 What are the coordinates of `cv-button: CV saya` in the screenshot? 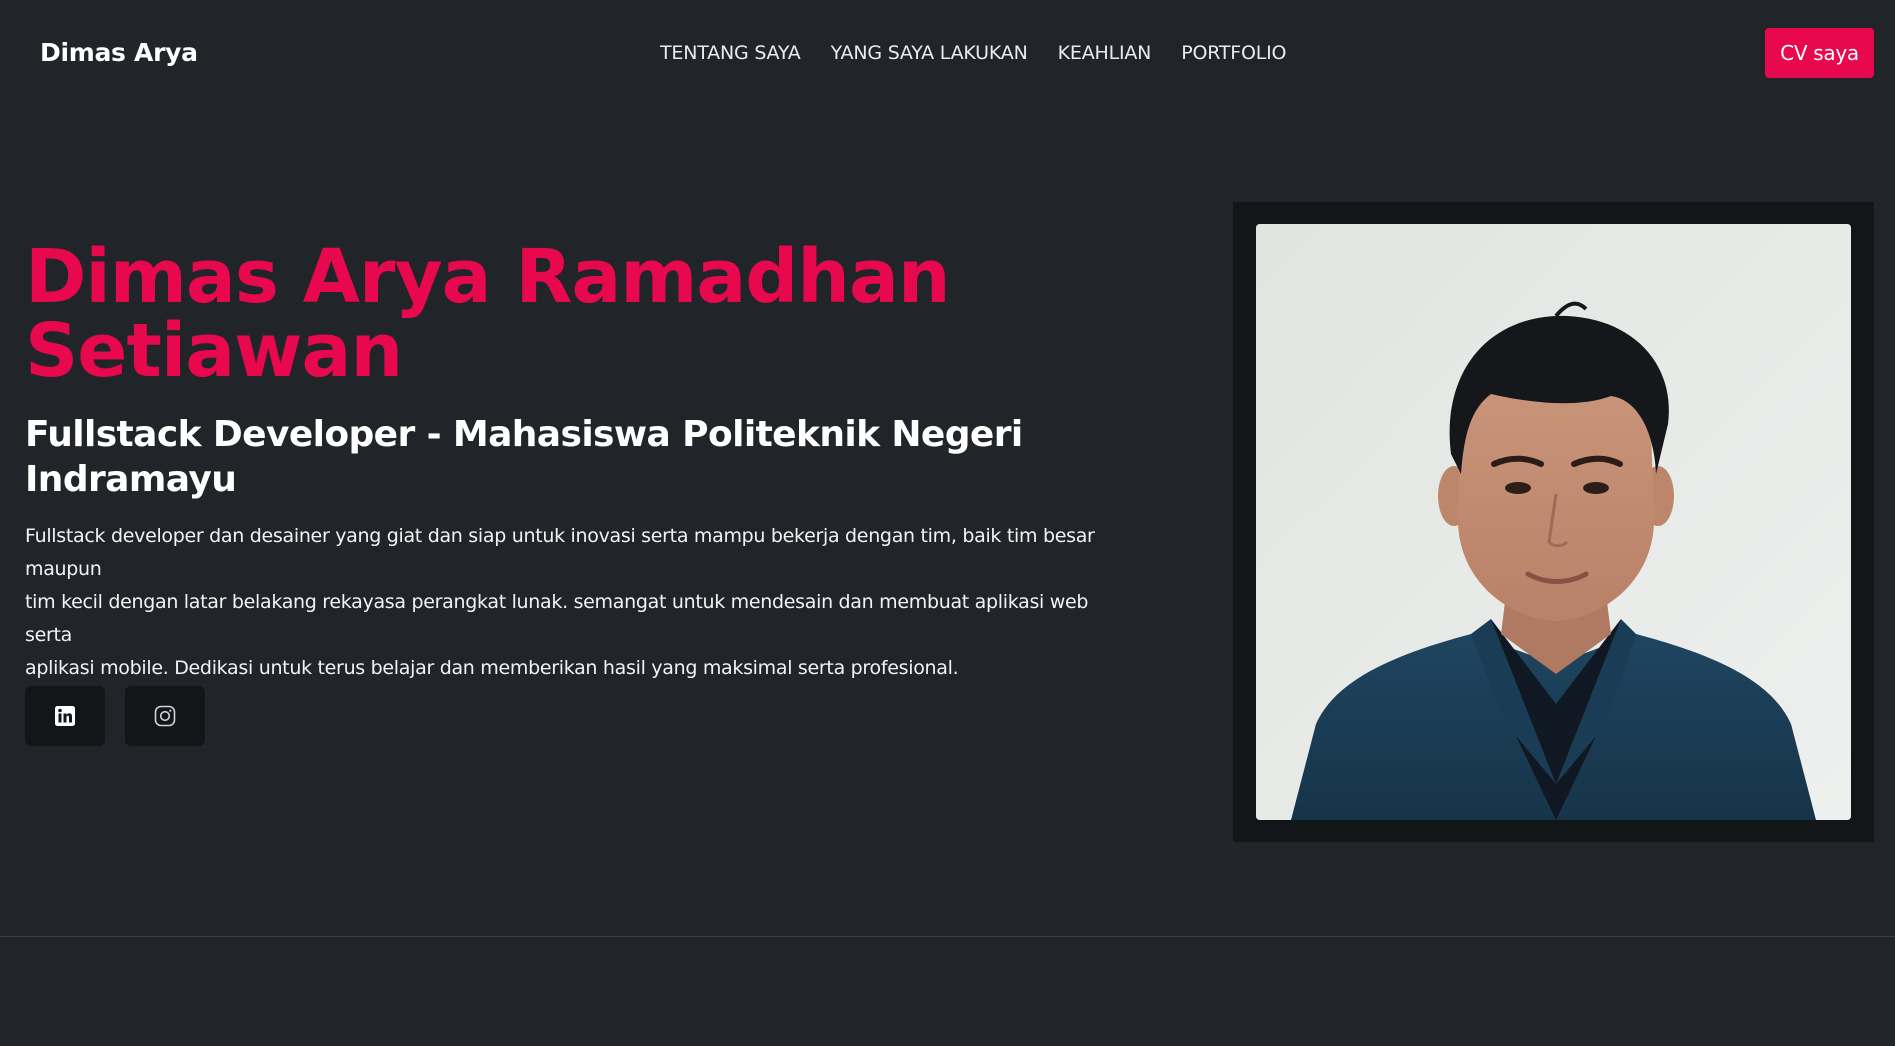 It's located at (1819, 53).